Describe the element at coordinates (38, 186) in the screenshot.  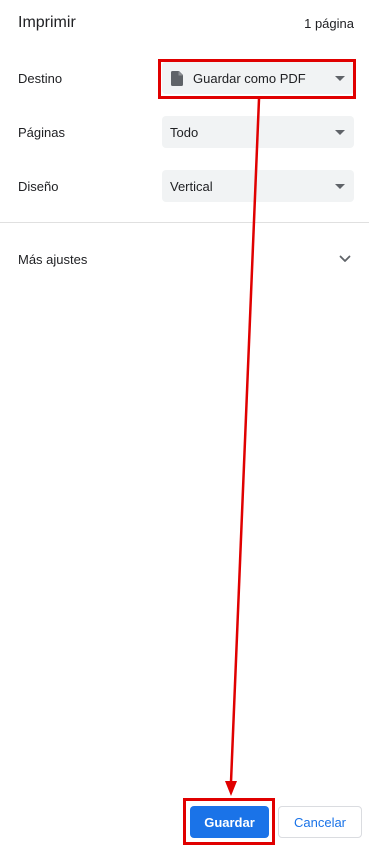
I see `layout-label: Diseño` at that location.